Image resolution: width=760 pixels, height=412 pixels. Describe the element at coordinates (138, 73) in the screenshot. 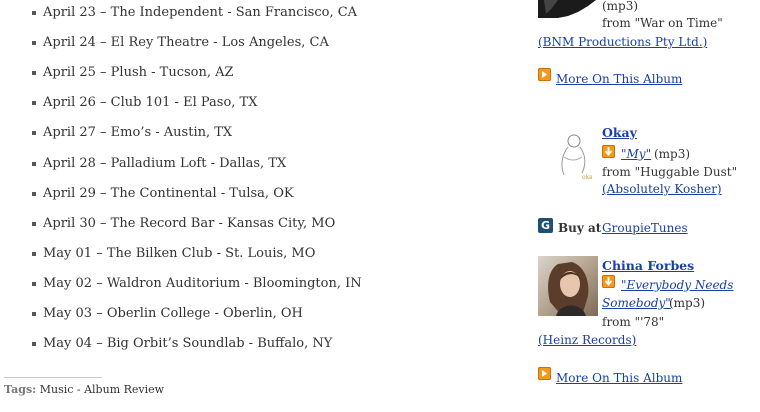

I see `tour-date-text: April 25 – Plush - Tucson, AZ` at that location.